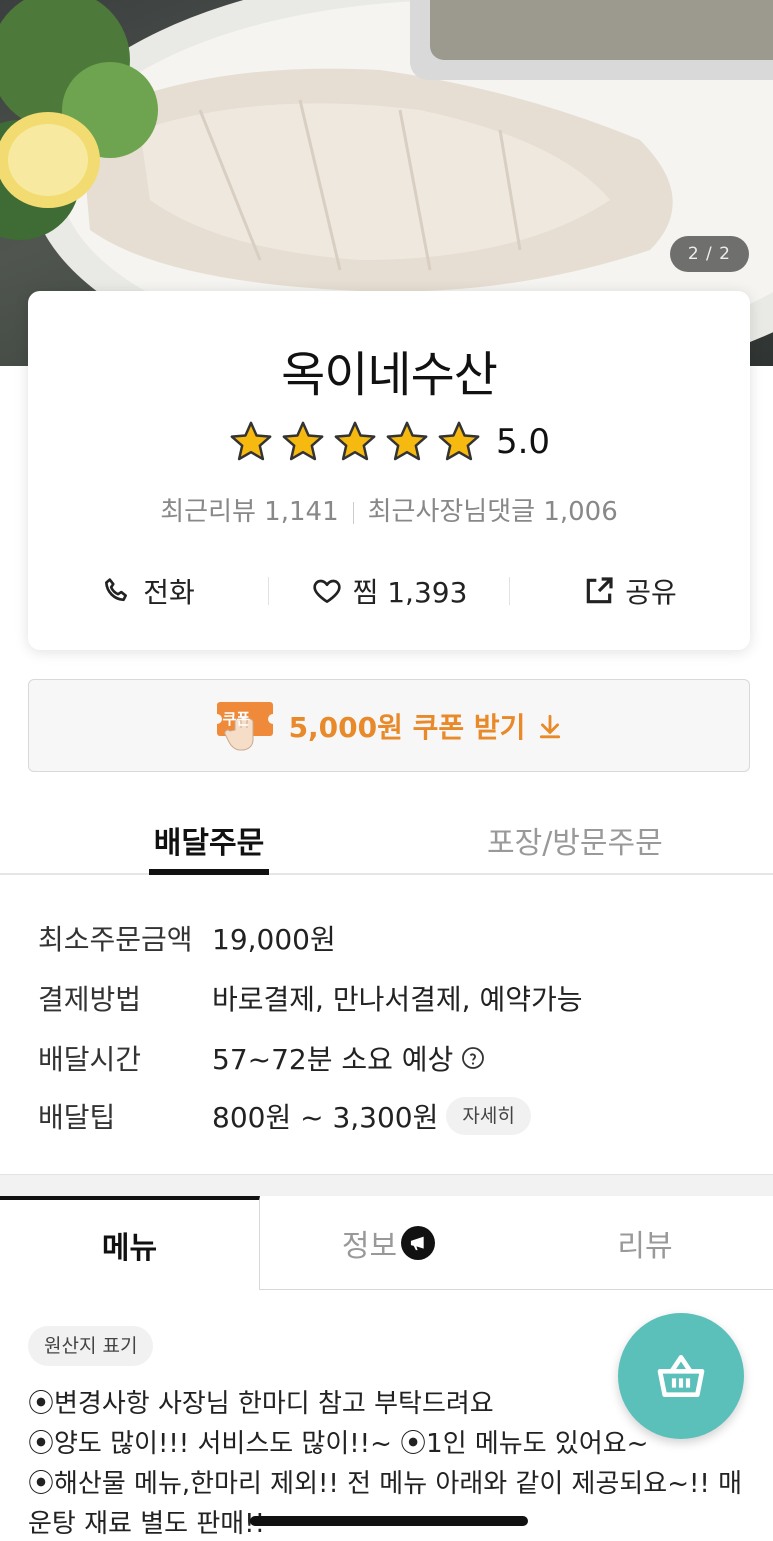 This screenshot has height=1541, width=773. I want to click on info-label: 최소주문금액, so click(115, 939).